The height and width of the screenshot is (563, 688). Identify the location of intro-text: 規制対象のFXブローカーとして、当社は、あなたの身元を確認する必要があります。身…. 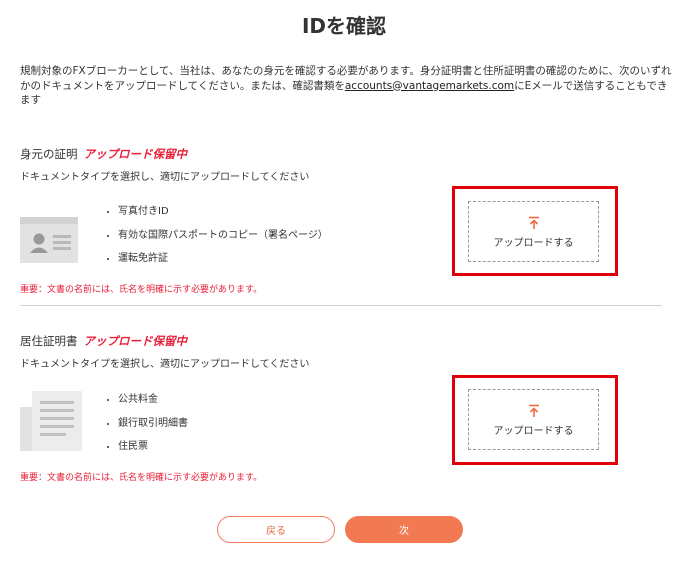
(346, 86).